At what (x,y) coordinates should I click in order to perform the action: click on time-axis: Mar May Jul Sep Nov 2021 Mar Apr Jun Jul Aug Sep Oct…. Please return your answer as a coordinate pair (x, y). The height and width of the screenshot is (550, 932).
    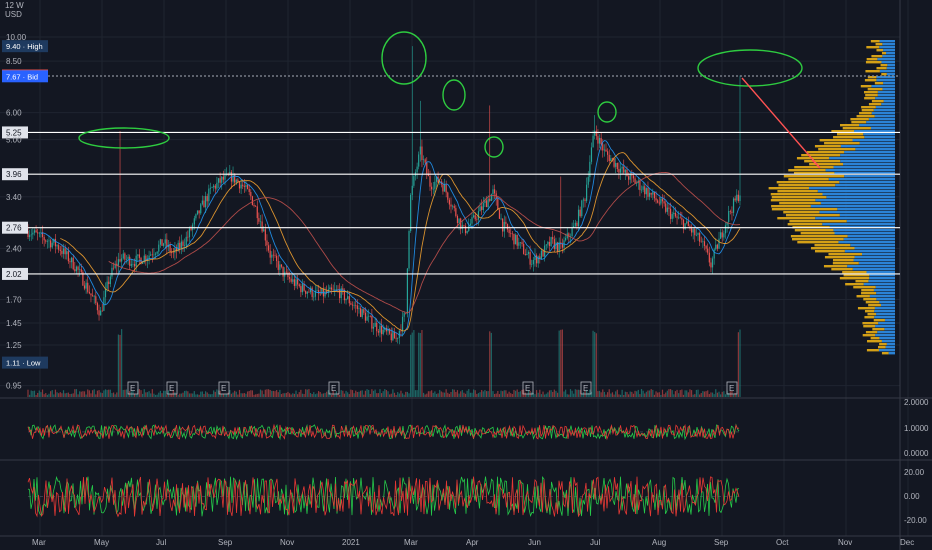
    Looking at the image, I should click on (473, 542).